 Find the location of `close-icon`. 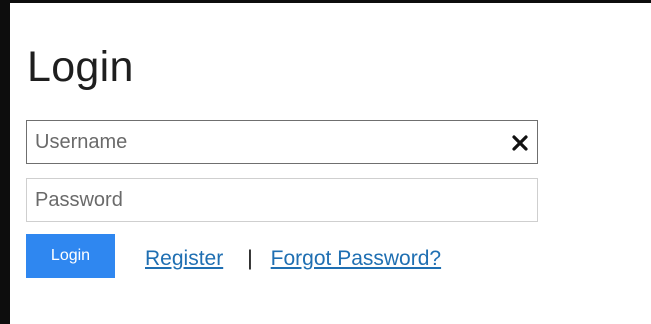

close-icon is located at coordinates (520, 143).